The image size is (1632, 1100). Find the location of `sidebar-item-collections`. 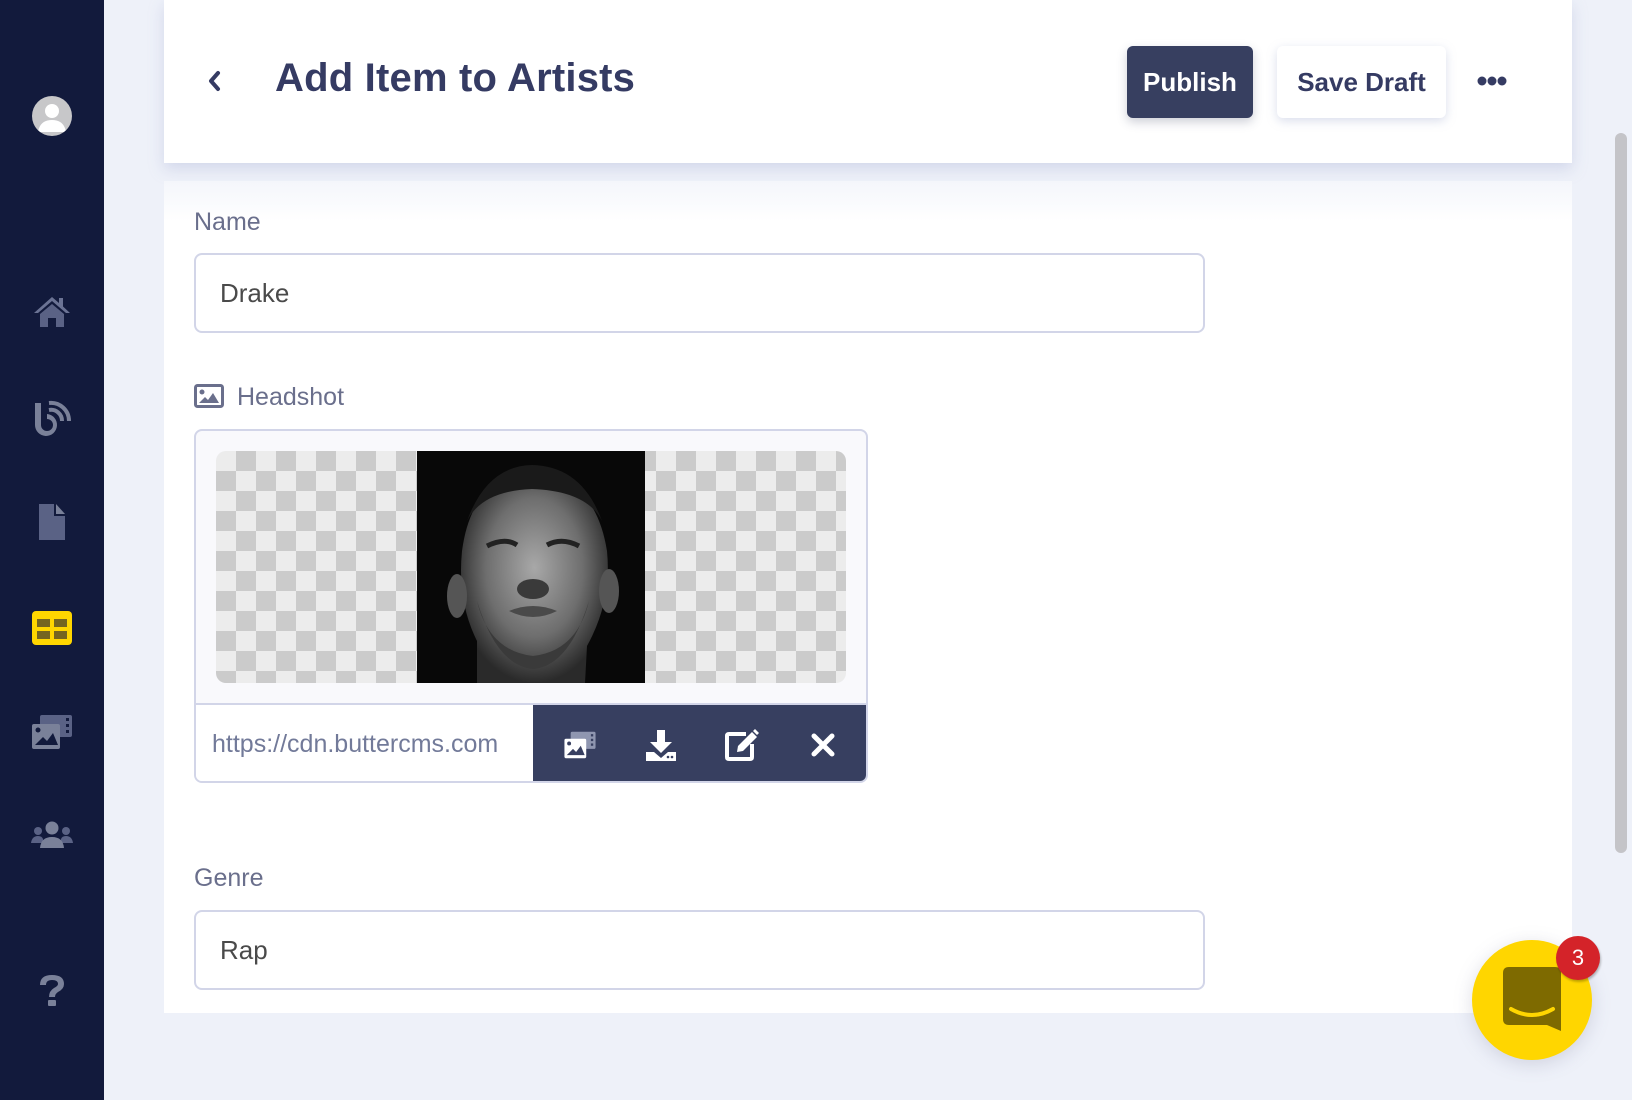

sidebar-item-collections is located at coordinates (52, 628).